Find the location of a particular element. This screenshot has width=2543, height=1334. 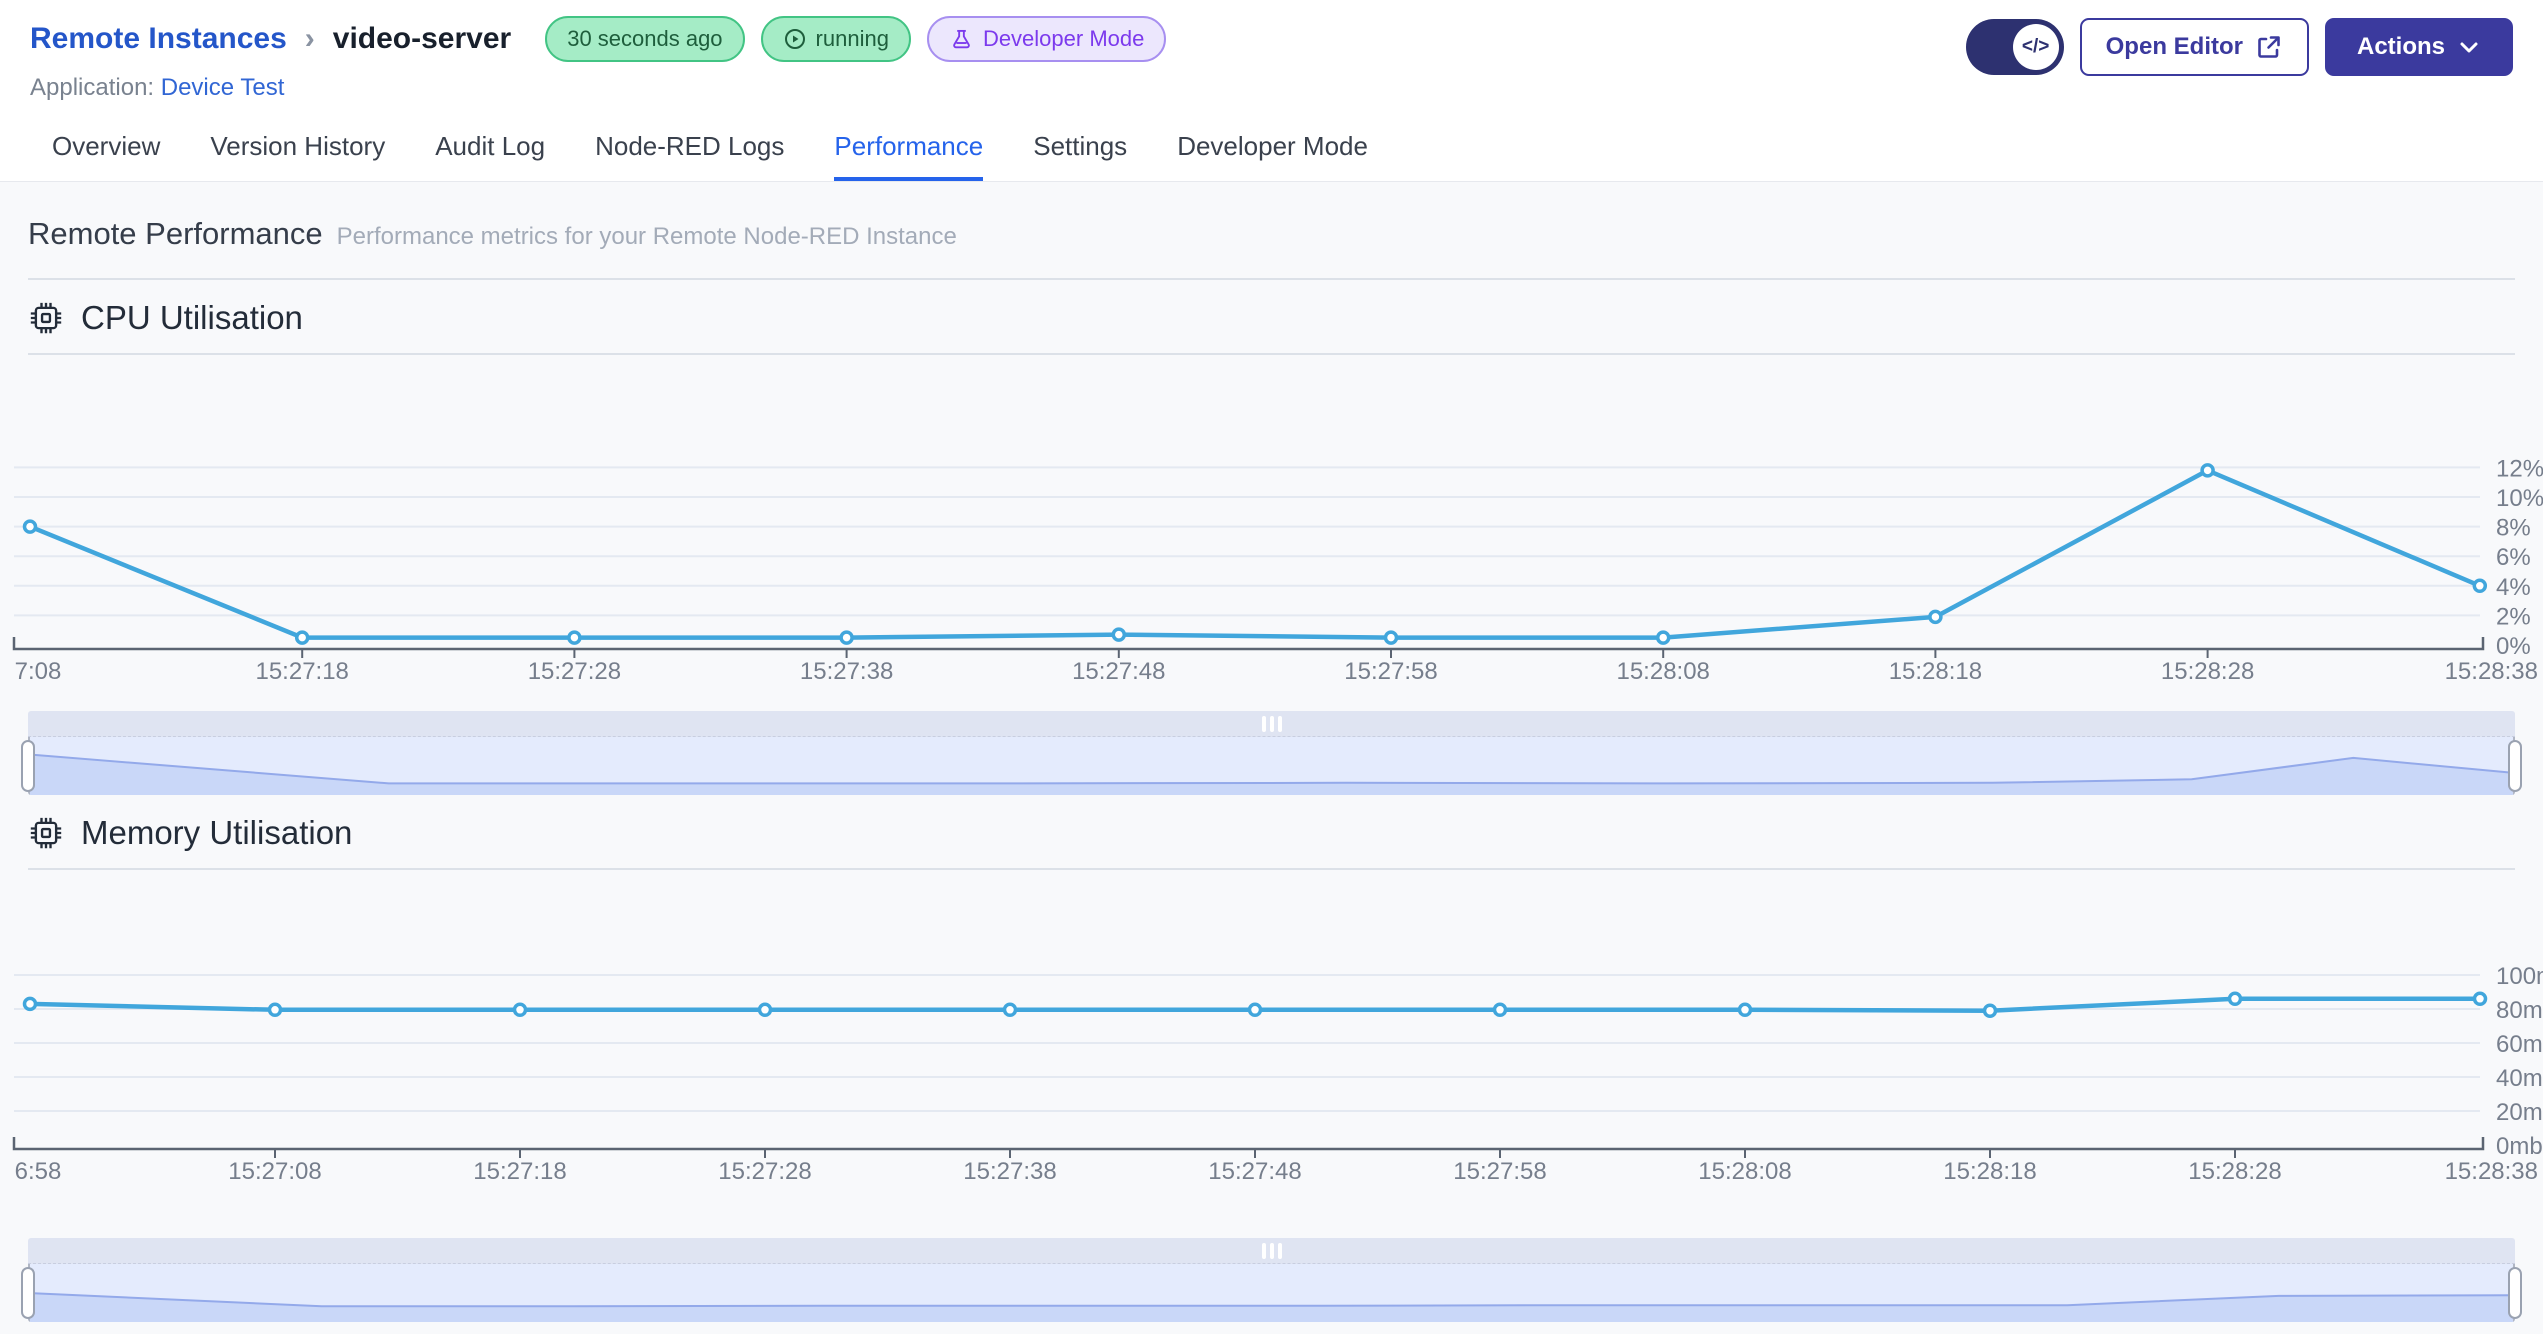

cpu-brush-strip is located at coordinates (1271, 724).